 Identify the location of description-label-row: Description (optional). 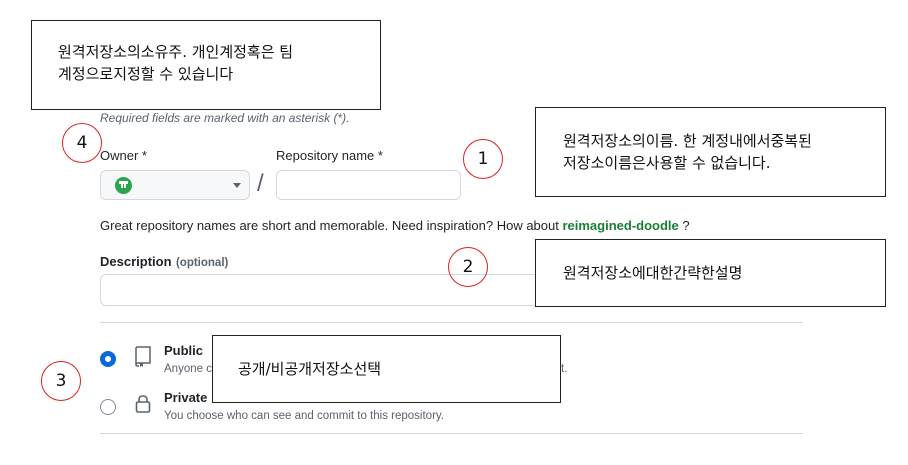
(164, 262).